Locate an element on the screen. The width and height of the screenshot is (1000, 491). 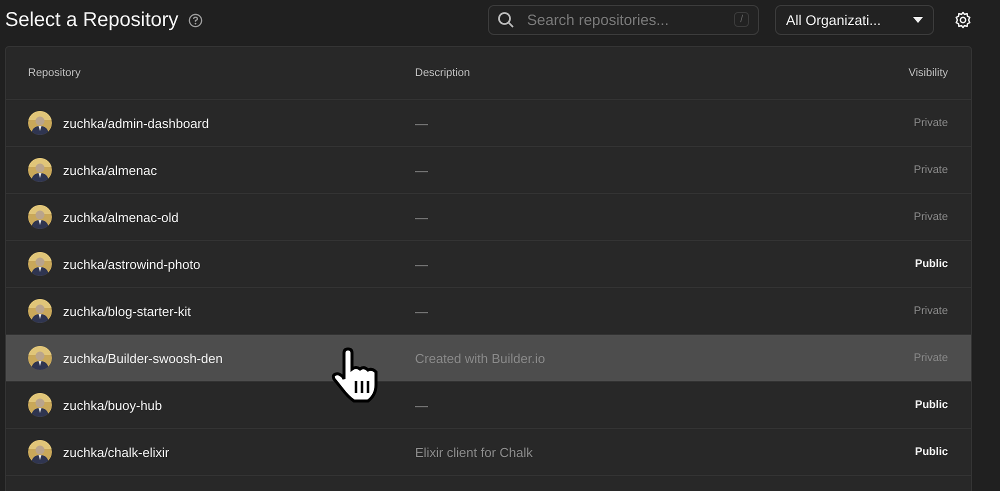
repository-name: zuchka/astrowind-photo is located at coordinates (131, 264).